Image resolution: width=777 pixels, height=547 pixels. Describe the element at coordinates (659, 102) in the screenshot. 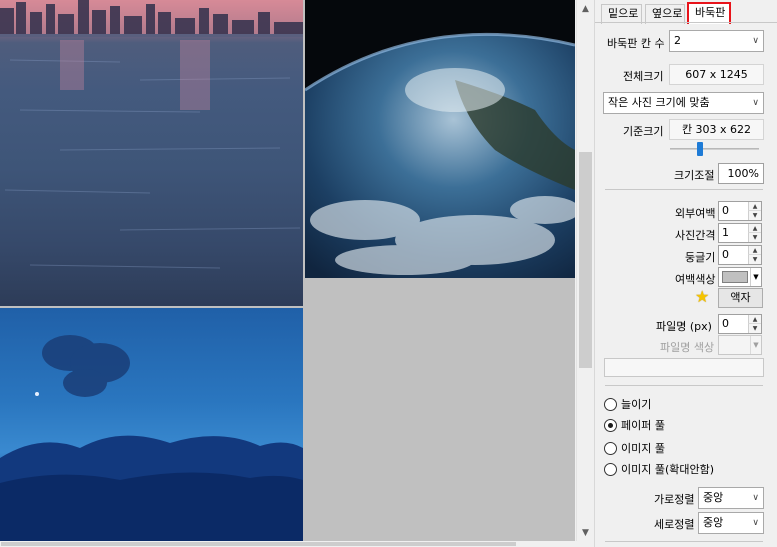

I see `fit-mode-value: 작은 사진 크기에 맞춤` at that location.